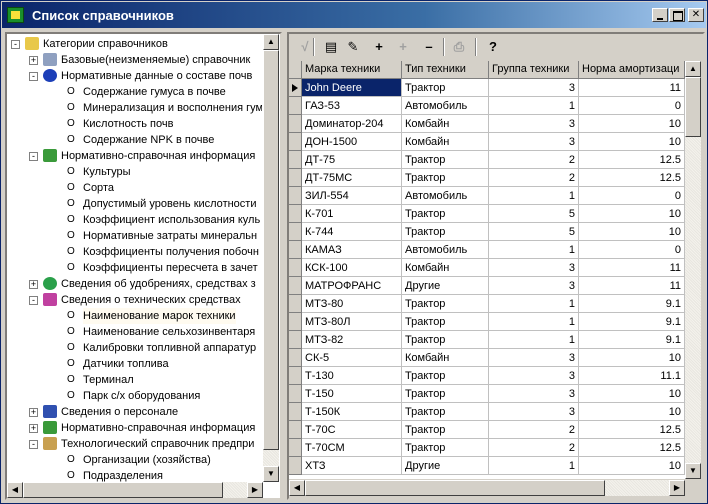  I want to click on table-cell: 9.1, so click(632, 304).